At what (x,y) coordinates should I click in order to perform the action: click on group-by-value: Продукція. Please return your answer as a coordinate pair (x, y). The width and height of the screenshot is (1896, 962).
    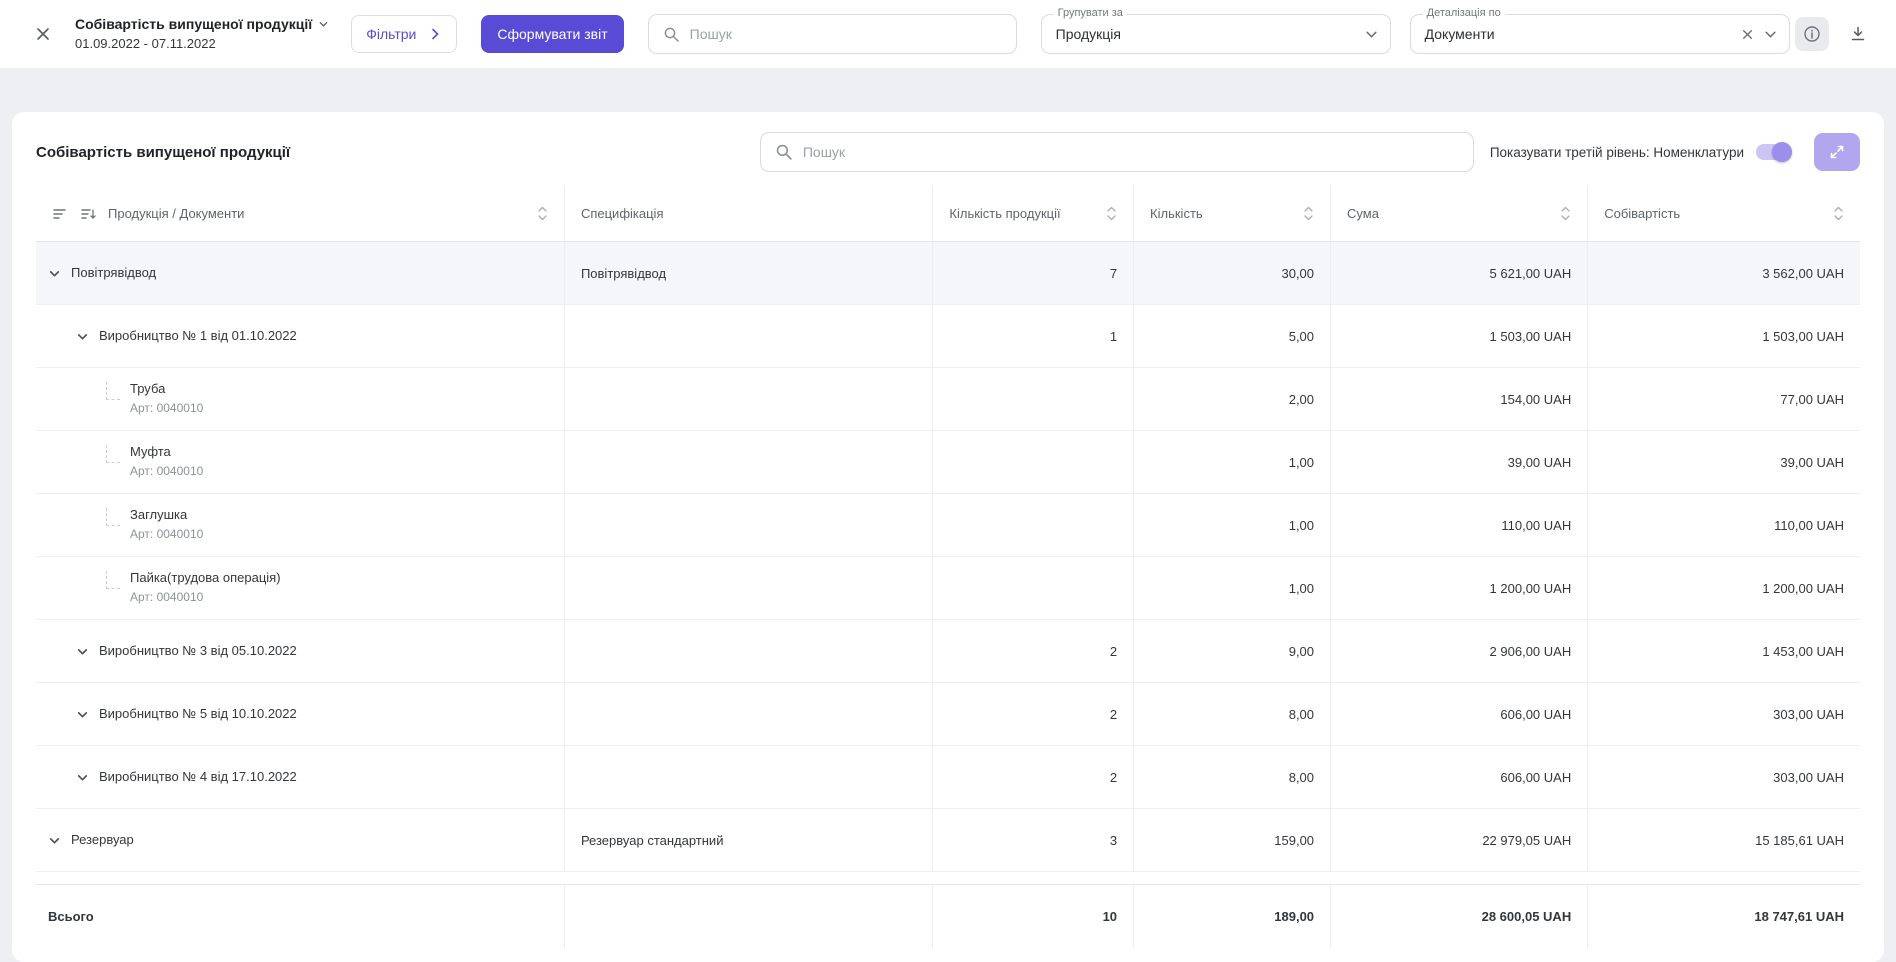
    Looking at the image, I should click on (1088, 34).